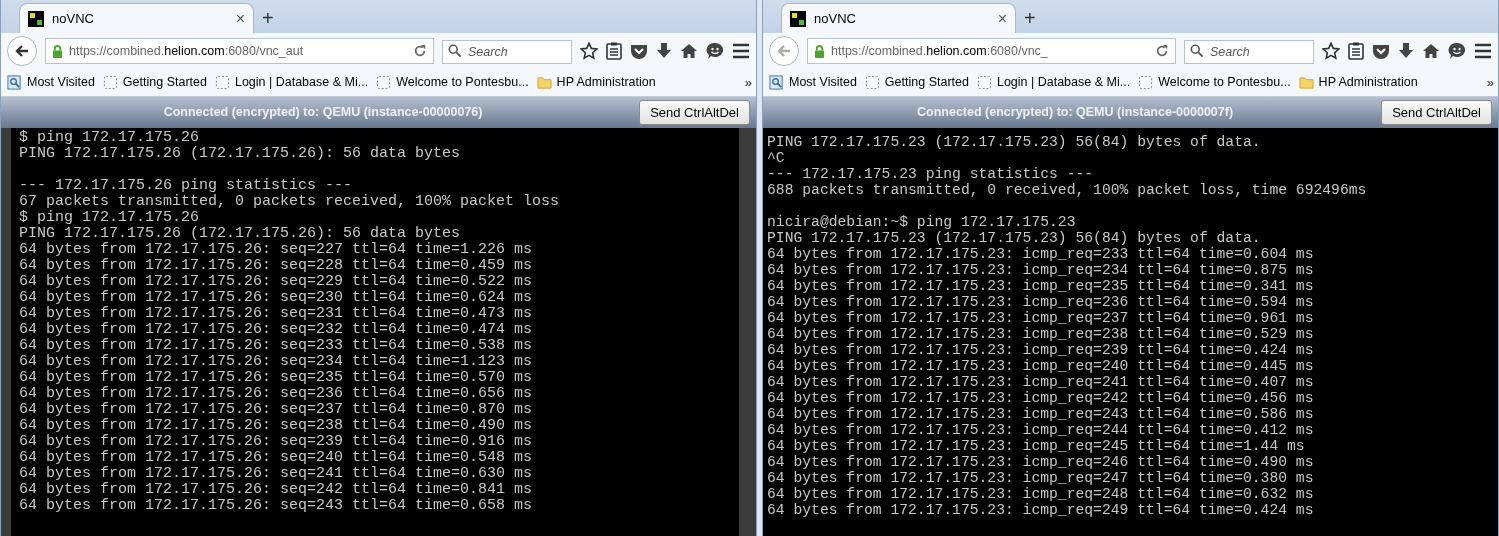 The height and width of the screenshot is (536, 1499). Describe the element at coordinates (1075, 113) in the screenshot. I see `connection-status: Connected (encrypted) to: QEMU (instance-0000007f)` at that location.